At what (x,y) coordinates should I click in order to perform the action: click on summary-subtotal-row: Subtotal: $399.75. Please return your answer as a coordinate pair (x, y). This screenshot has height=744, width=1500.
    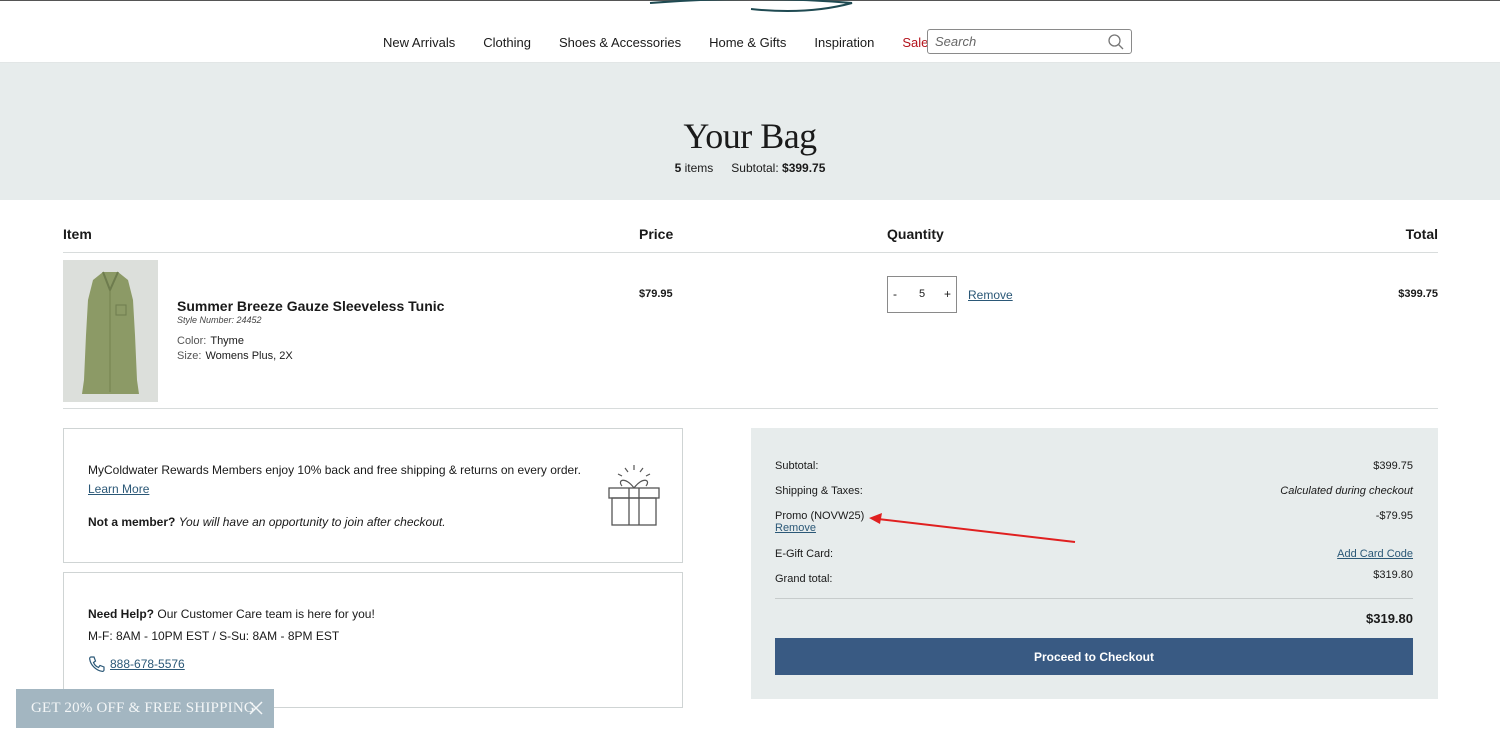
    Looking at the image, I should click on (1094, 466).